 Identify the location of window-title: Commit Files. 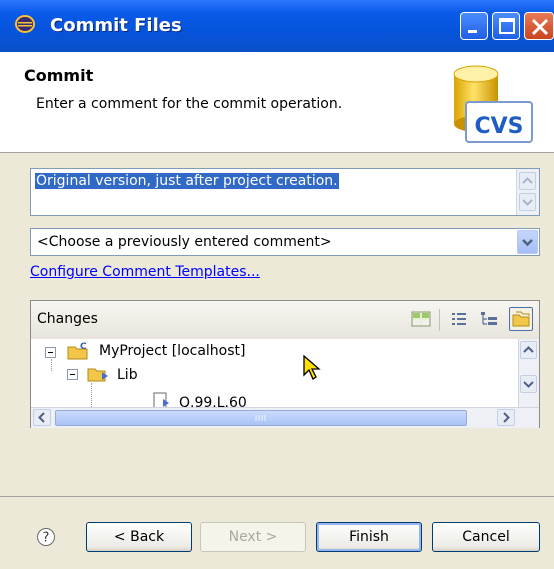
(116, 25).